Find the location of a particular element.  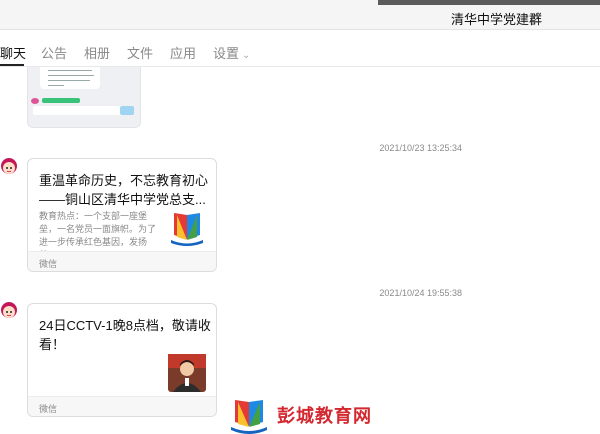

article-title: 24日CCTV-1晚8点档，敬请收看！ is located at coordinates (125, 335).